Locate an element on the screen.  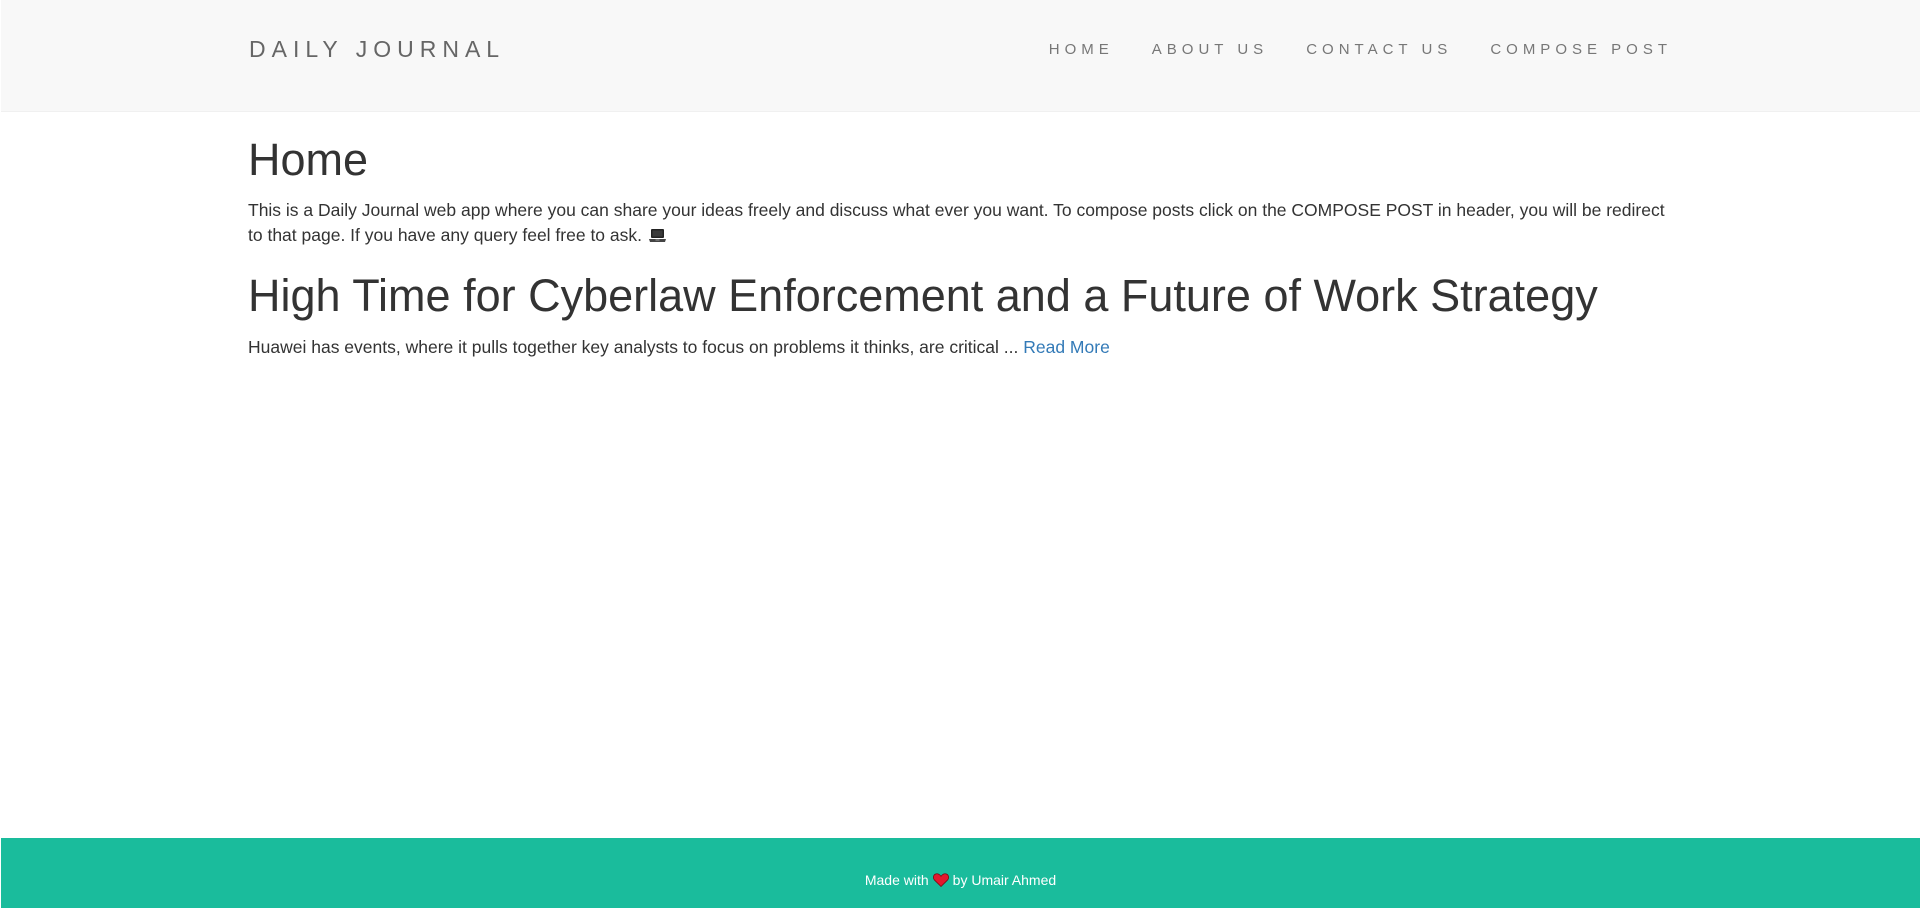
nav-link-compose-post: COMPOSE POST is located at coordinates (1581, 50).